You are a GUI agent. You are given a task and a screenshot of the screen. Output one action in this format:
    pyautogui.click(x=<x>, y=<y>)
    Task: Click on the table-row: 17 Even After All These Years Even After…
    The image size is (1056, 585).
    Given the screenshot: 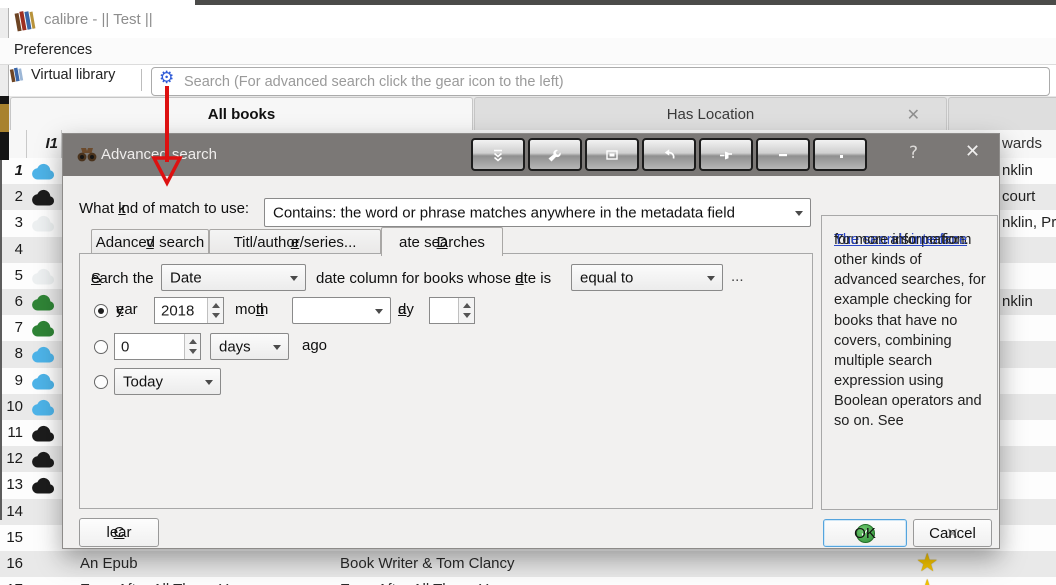 What is the action you would take?
    pyautogui.click(x=528, y=579)
    